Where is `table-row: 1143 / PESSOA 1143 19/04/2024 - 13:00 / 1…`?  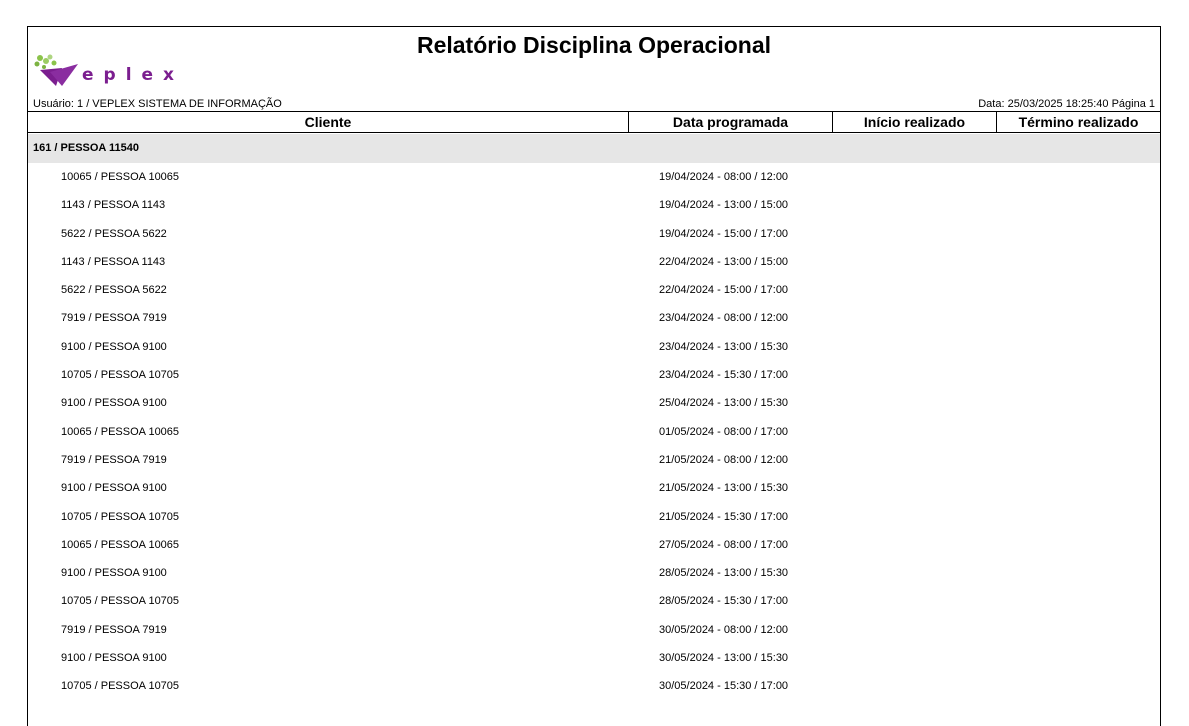
table-row: 1143 / PESSOA 1143 19/04/2024 - 13:00 / 1… is located at coordinates (594, 205).